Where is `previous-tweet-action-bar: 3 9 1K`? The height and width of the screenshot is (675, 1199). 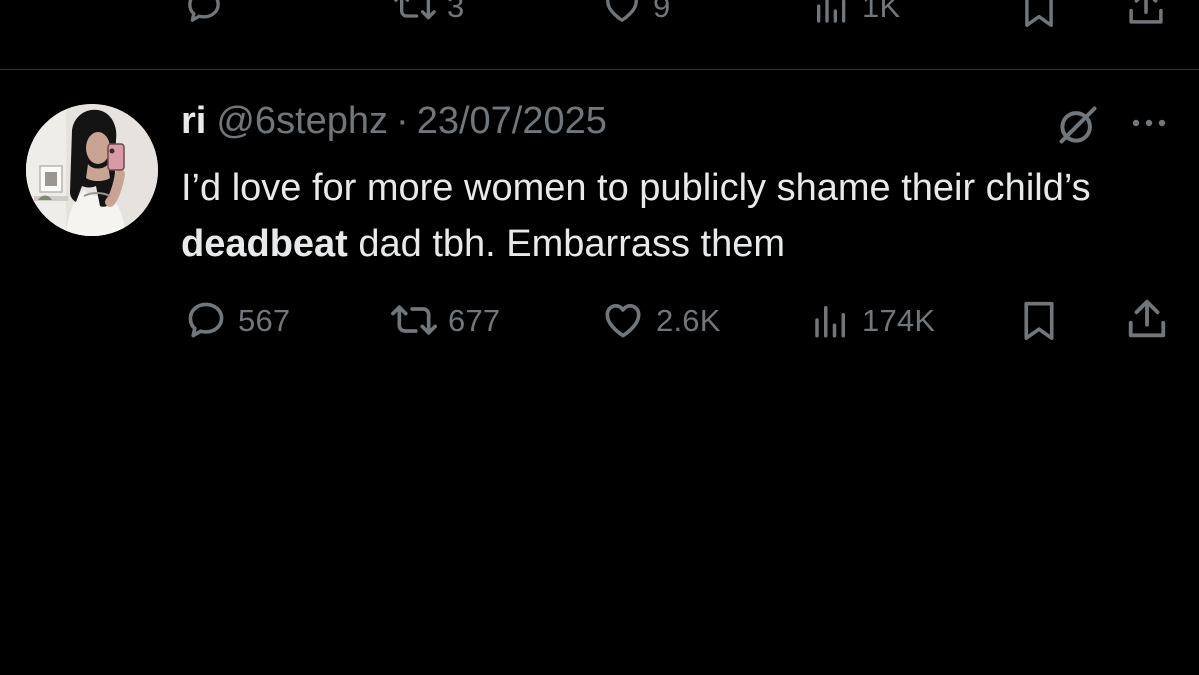 previous-tweet-action-bar: 3 9 1K is located at coordinates (599, 15).